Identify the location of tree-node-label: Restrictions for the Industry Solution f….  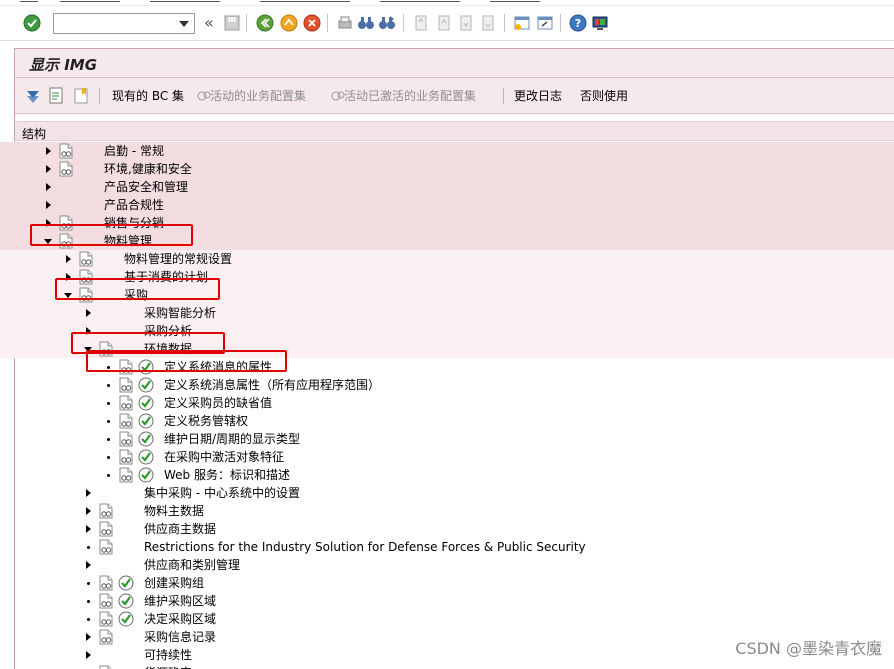
(365, 547).